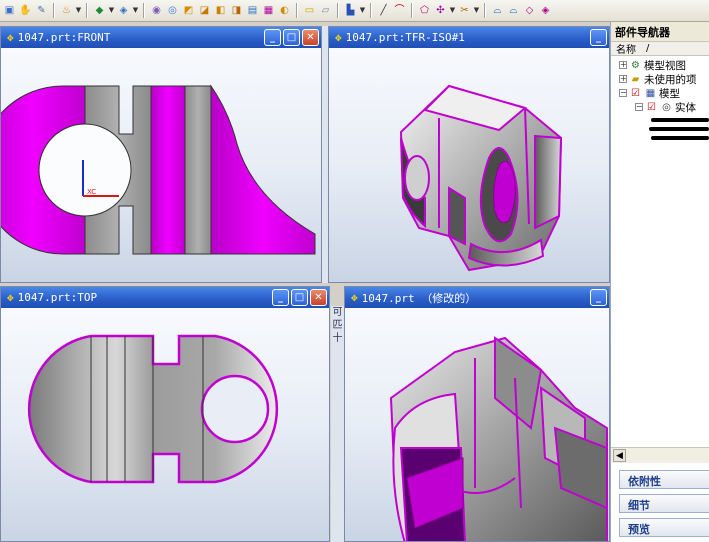 The width and height of the screenshot is (709, 542). Describe the element at coordinates (309, 10) in the screenshot. I see `sheet2-icon: ▭` at that location.